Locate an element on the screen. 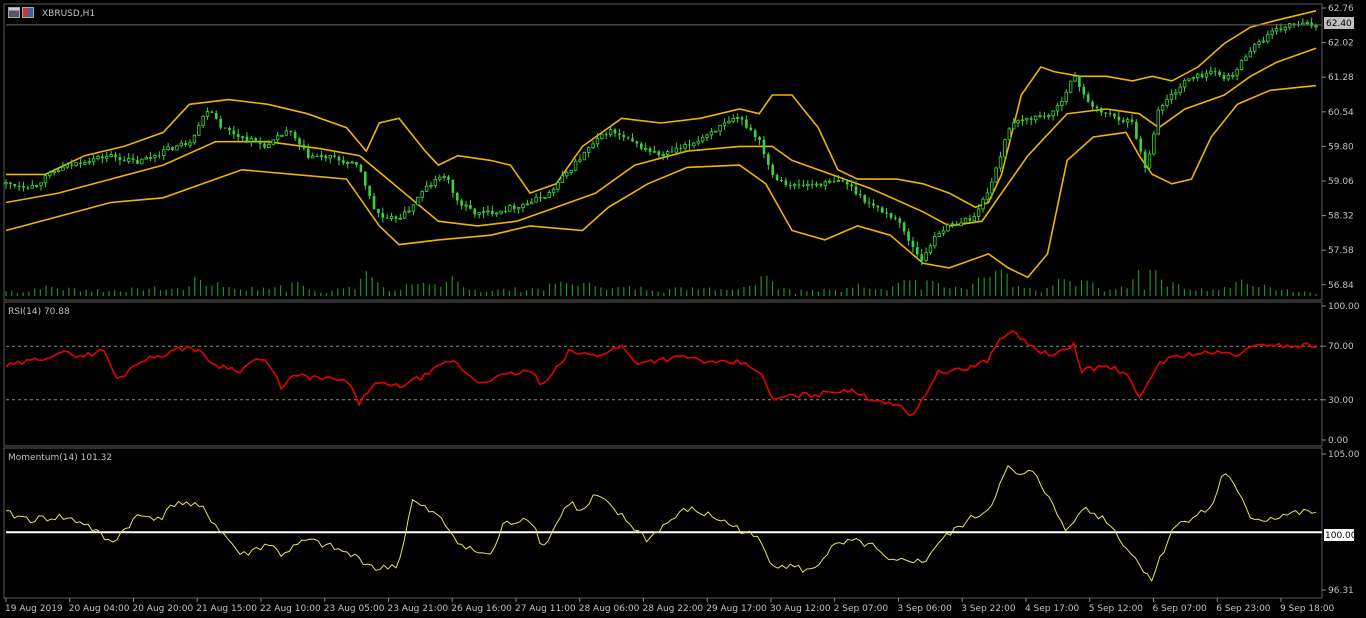 The height and width of the screenshot is (618, 1366). time-tick-label: 22 Aug 10:00 is located at coordinates (290, 609).